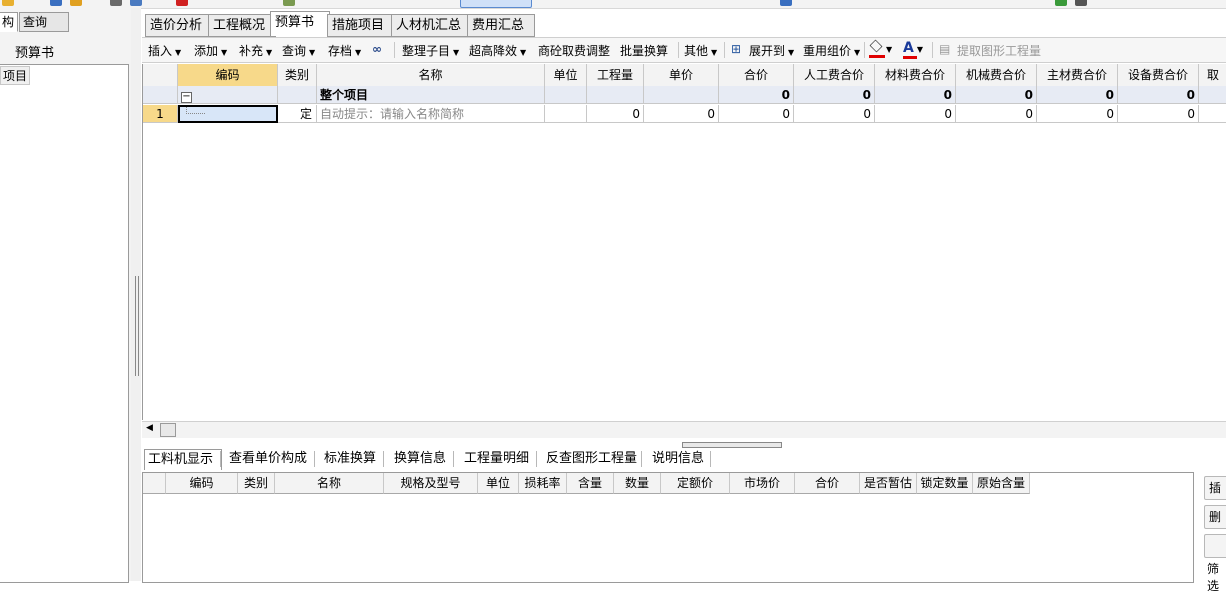 This screenshot has height=594, width=1226. Describe the element at coordinates (430, 50) in the screenshot. I see `organize-menu: 整理子目 ▼` at that location.